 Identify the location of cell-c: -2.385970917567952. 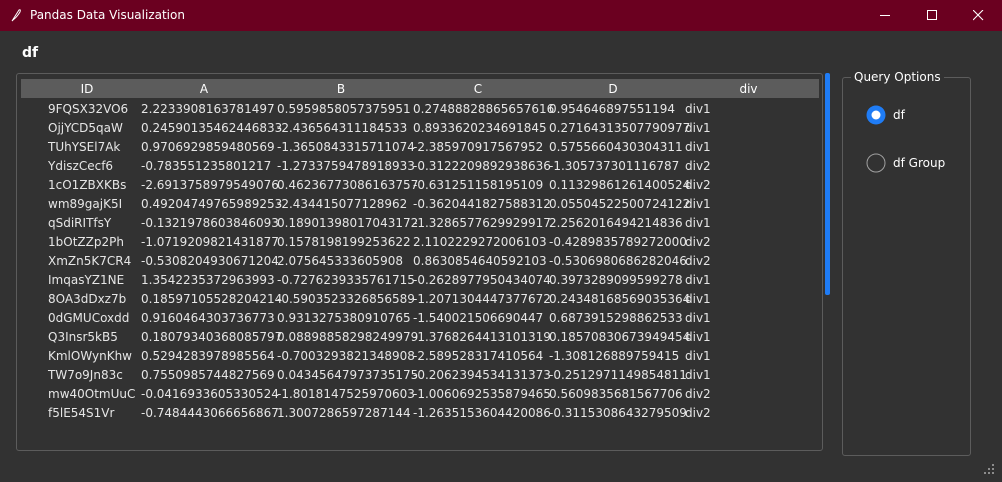
(478, 147).